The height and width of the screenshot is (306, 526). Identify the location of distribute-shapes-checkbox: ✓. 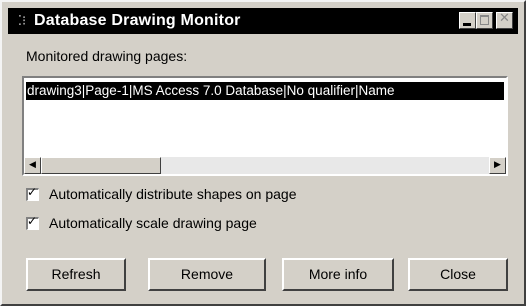
(32, 192).